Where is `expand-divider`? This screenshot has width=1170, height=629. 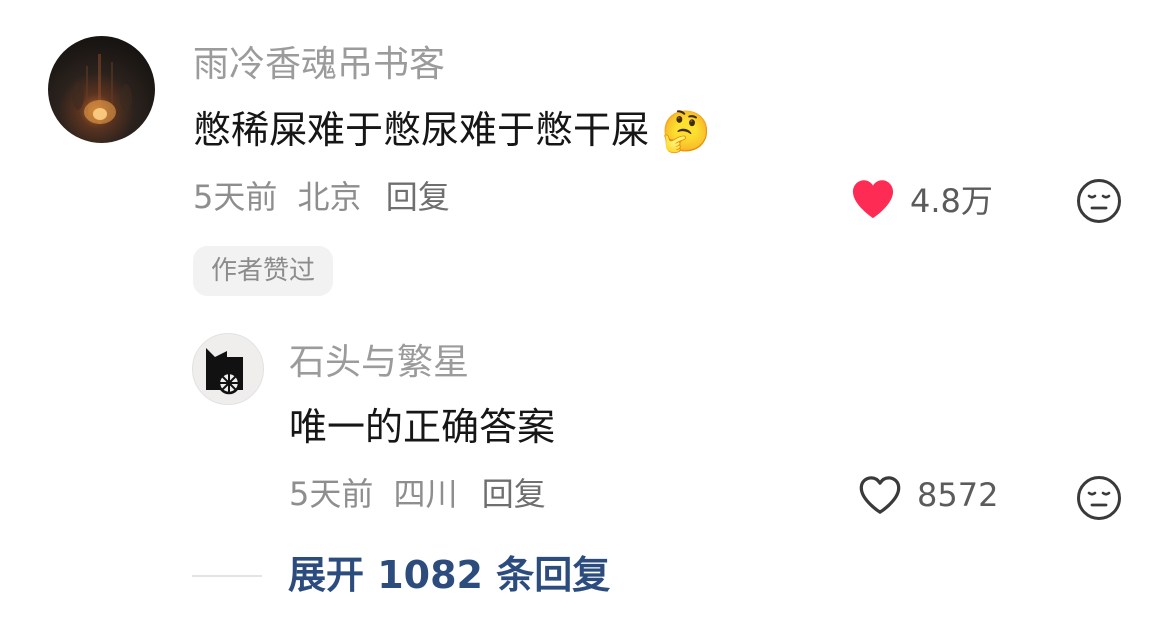 expand-divider is located at coordinates (227, 576).